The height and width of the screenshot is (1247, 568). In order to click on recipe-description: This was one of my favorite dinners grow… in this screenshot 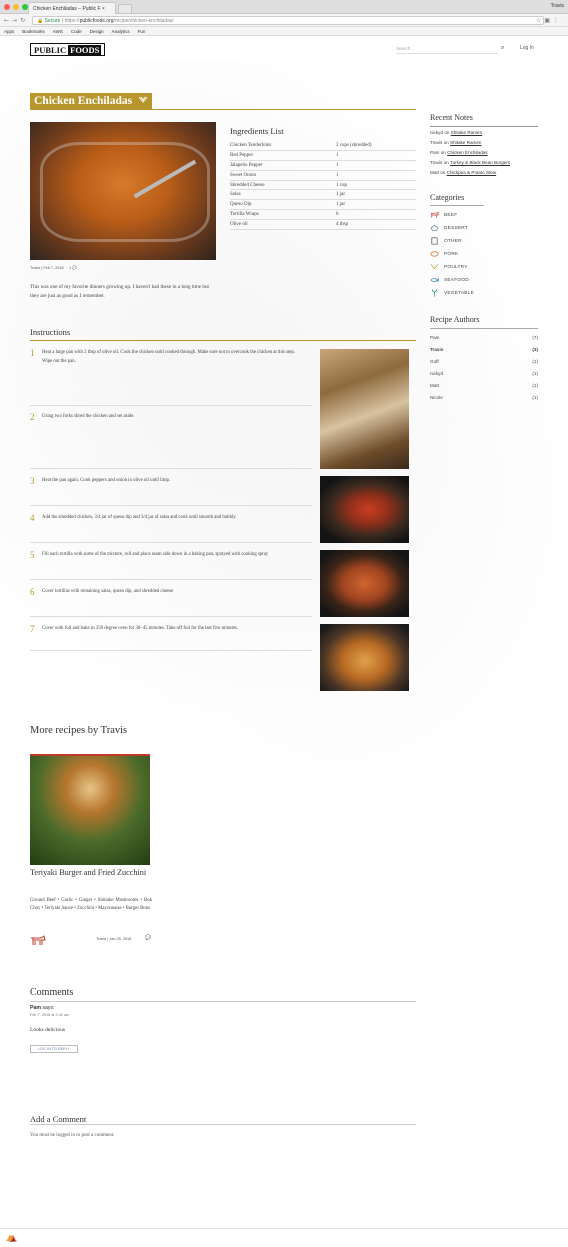, I will do `click(119, 291)`.